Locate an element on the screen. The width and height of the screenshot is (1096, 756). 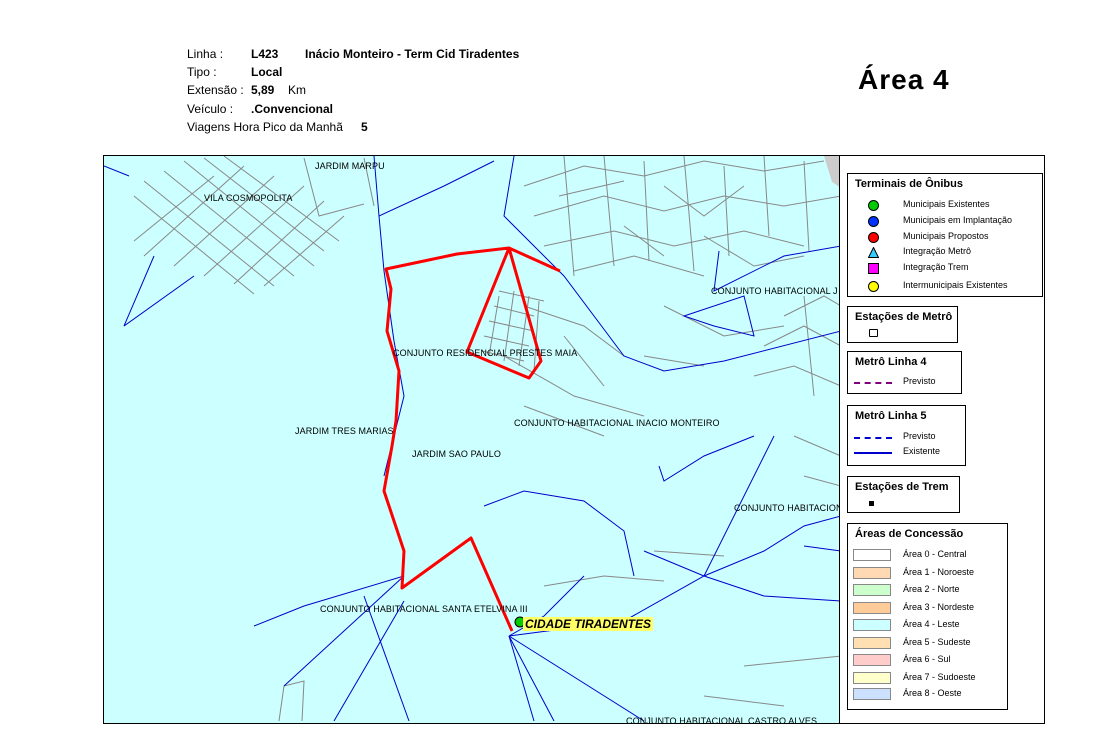
blue-solid-line-icon is located at coordinates (873, 453).